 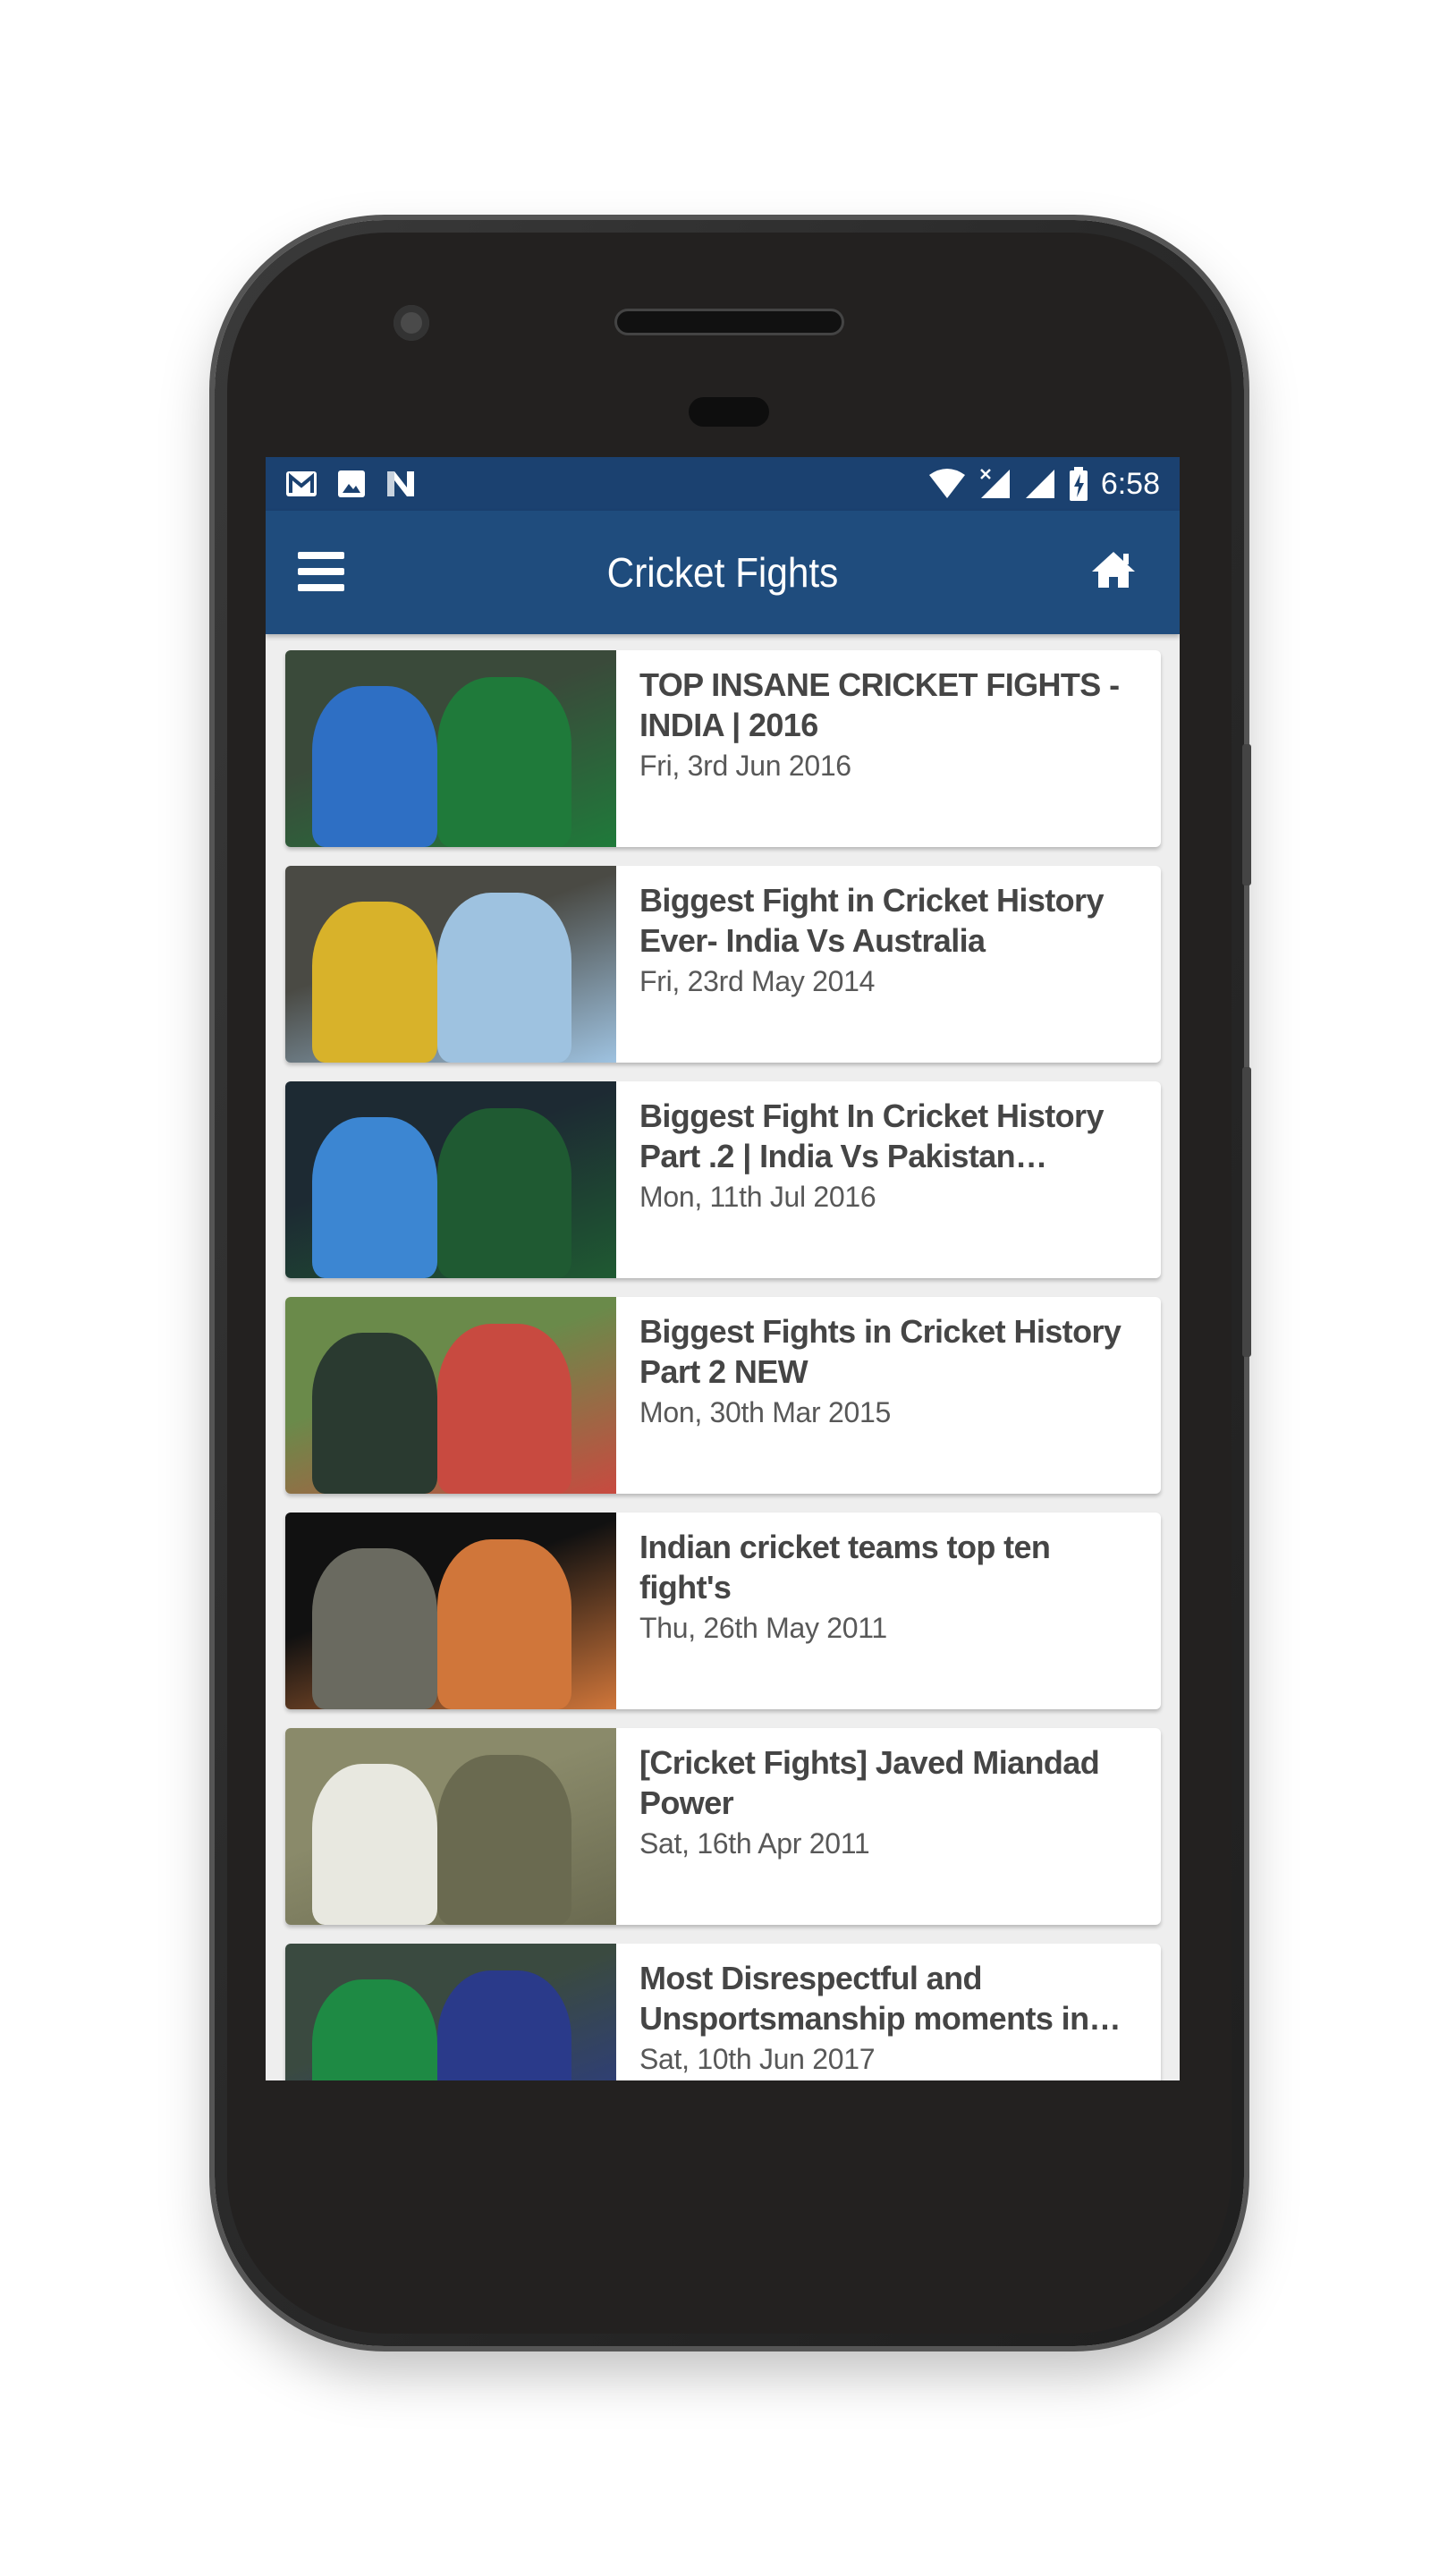 I want to click on proximity-sensor, so click(x=729, y=412).